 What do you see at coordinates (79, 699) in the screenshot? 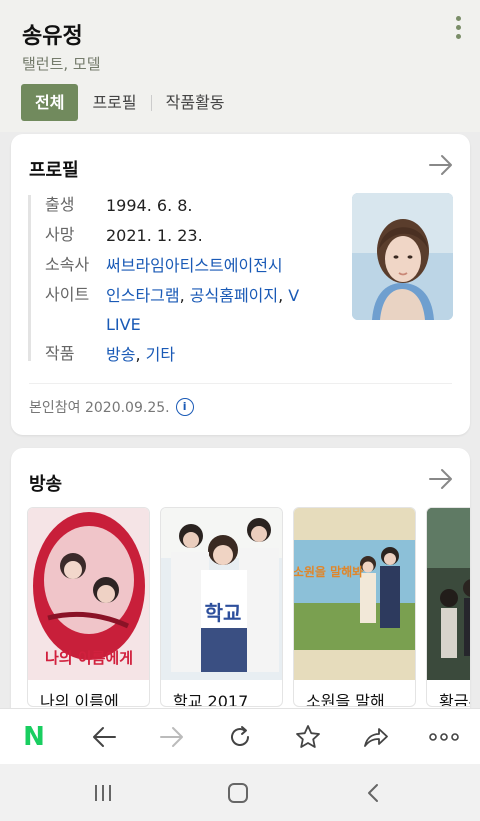
I see `broadcast-title: 나의 이름에` at bounding box center [79, 699].